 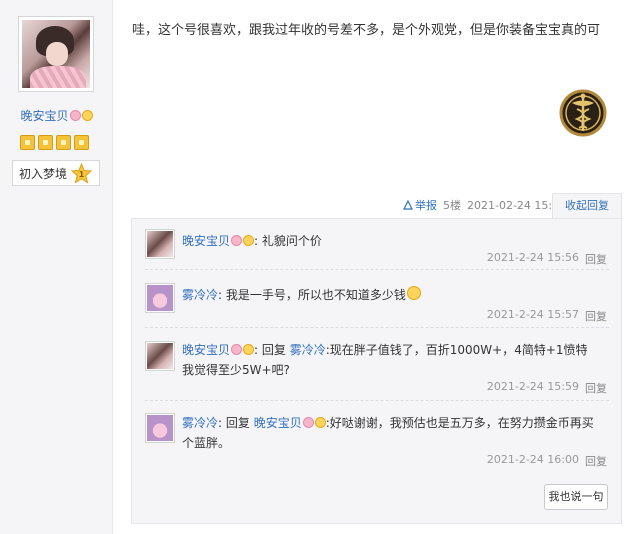 I want to click on reply-target: 雾冷冷, so click(x=308, y=350).